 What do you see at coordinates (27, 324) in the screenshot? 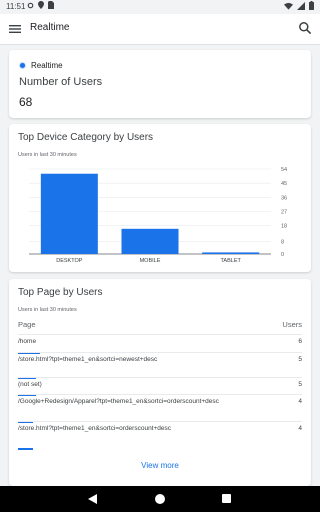
I see `col-header-page: Page` at bounding box center [27, 324].